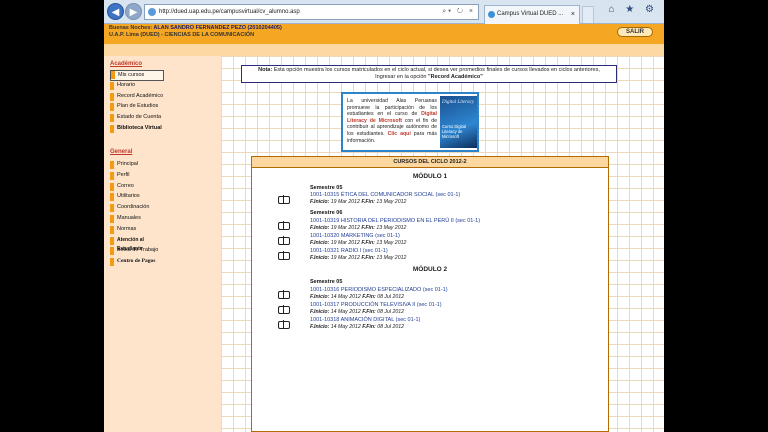 The image size is (768, 432). I want to click on course-title: 1001-10315 ÉTICA DEL COMUNICADOR SOCIAL, so click(372, 195).